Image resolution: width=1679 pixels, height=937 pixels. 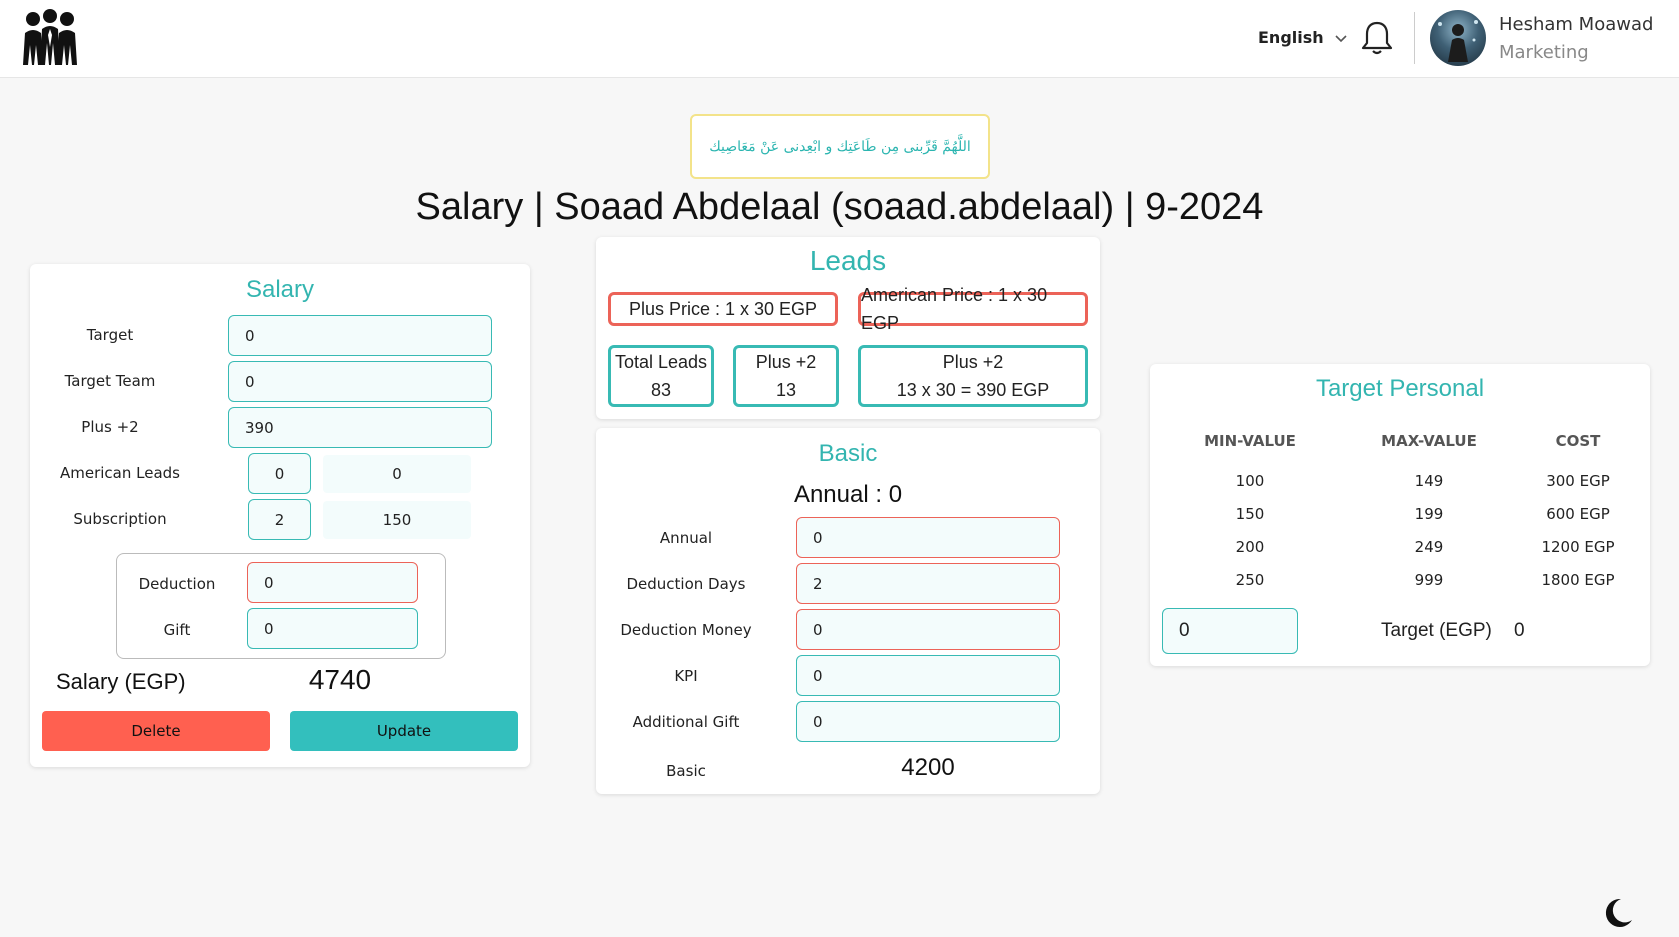 What do you see at coordinates (177, 584) in the screenshot?
I see `deduction-label: Deduction` at bounding box center [177, 584].